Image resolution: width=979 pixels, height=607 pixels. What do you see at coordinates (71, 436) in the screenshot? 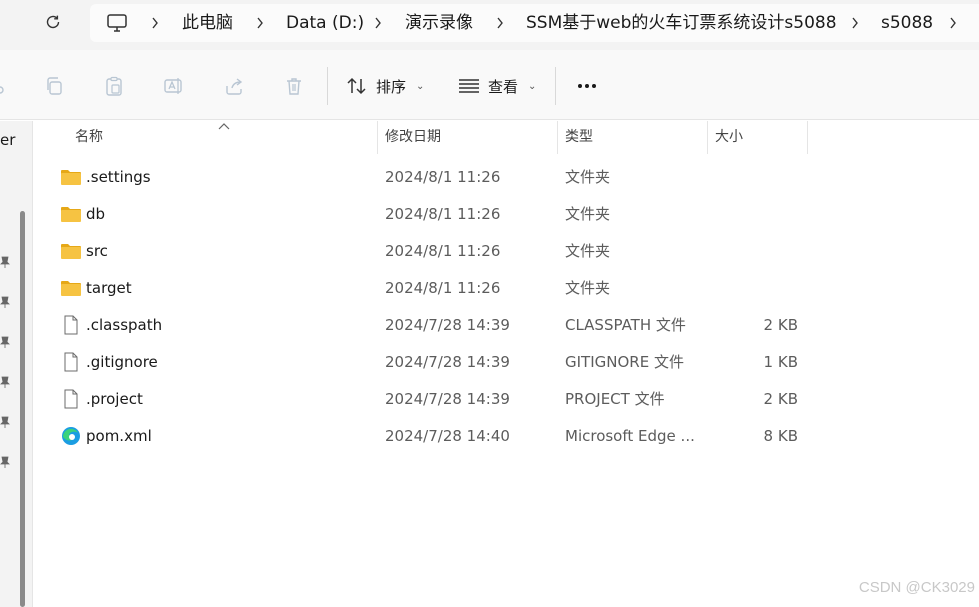
I see `edge-icon` at bounding box center [71, 436].